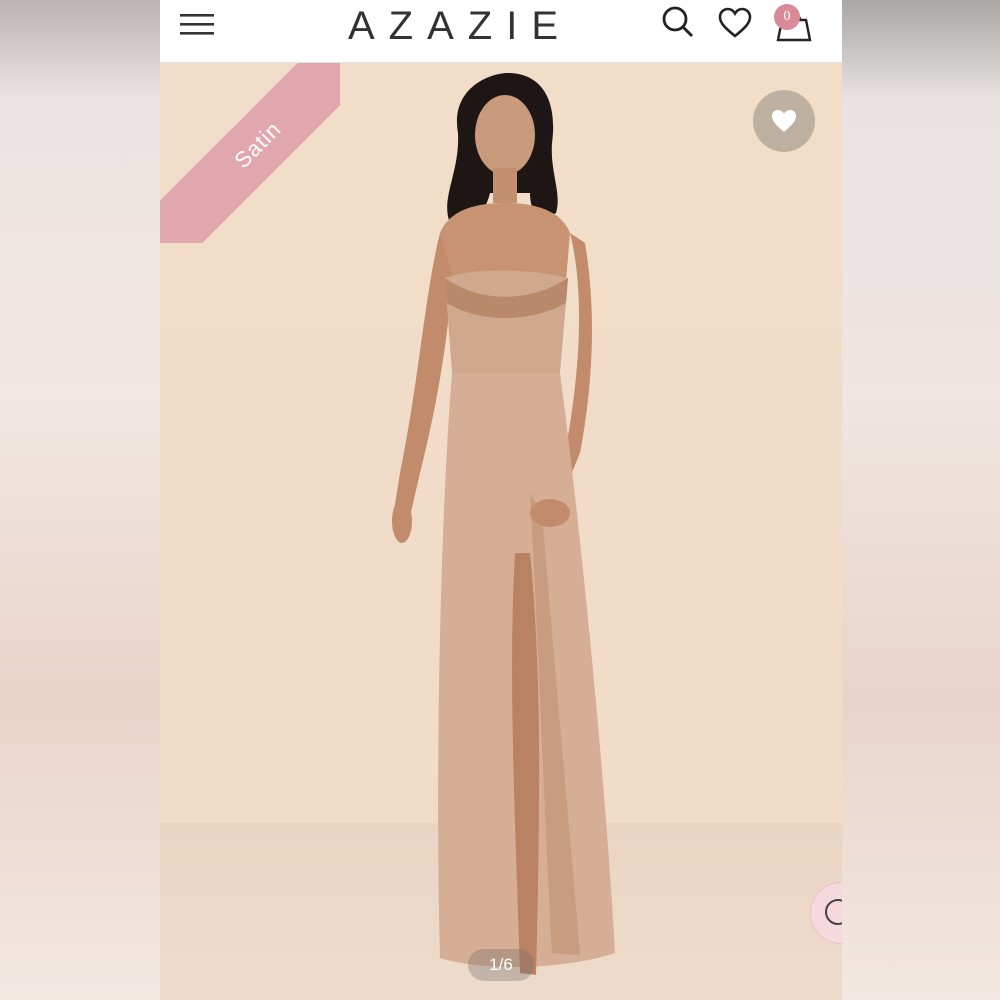 The image size is (1000, 1000). I want to click on top-navigation-bar: AZAZIE 0, so click(501, 31).